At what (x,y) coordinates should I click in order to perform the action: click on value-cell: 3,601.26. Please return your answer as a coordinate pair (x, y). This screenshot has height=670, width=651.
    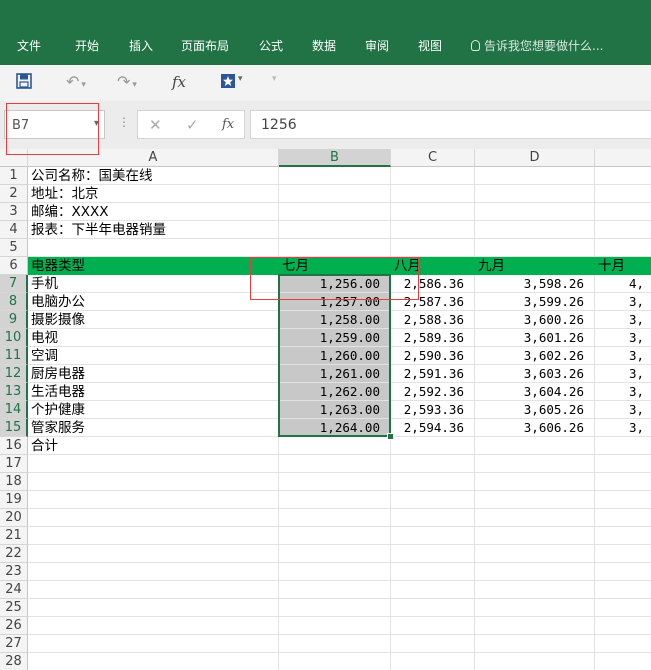
    Looking at the image, I should click on (535, 338).